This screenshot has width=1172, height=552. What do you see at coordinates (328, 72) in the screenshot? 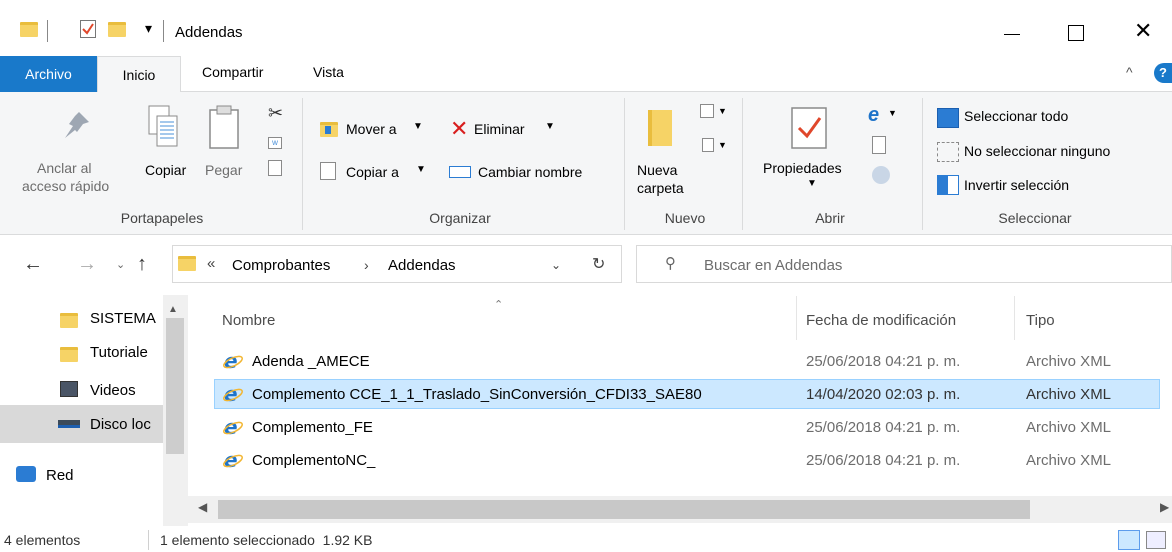
I see `tab-vista: Vista` at bounding box center [328, 72].